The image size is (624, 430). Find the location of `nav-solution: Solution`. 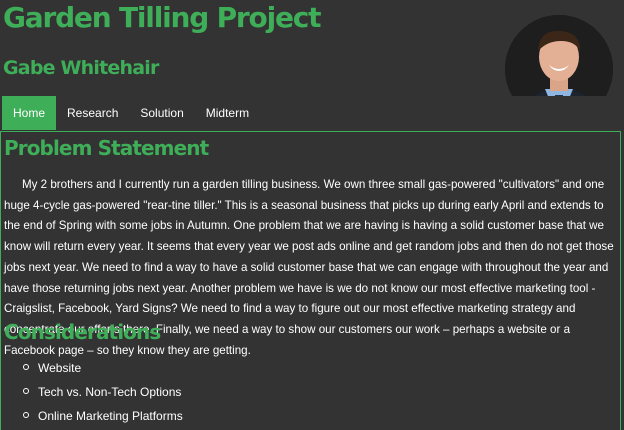

nav-solution: Solution is located at coordinates (161, 113).